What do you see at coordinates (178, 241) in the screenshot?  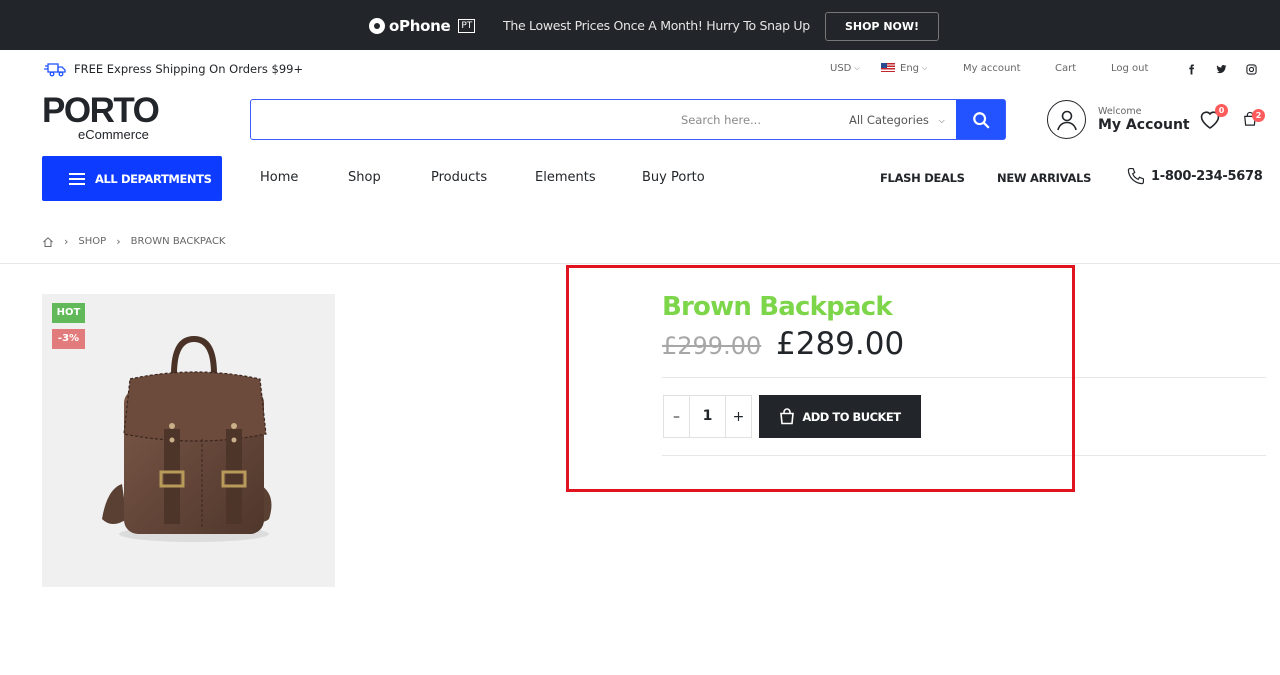 I see `breadcrumb-current: BROWN BACKPACK` at bounding box center [178, 241].